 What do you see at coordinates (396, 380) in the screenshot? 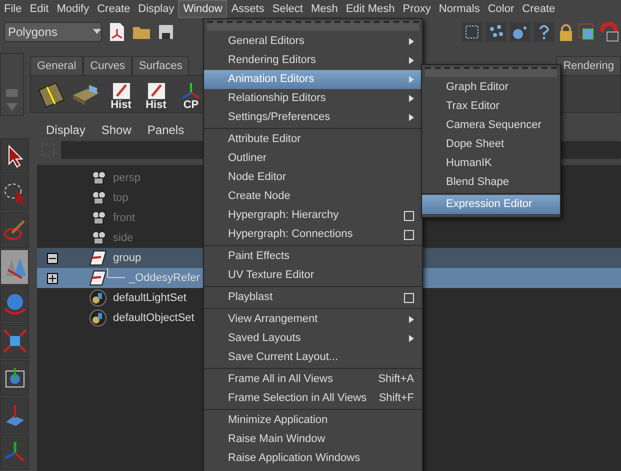
I see `shortcut-label: Shift+A` at bounding box center [396, 380].